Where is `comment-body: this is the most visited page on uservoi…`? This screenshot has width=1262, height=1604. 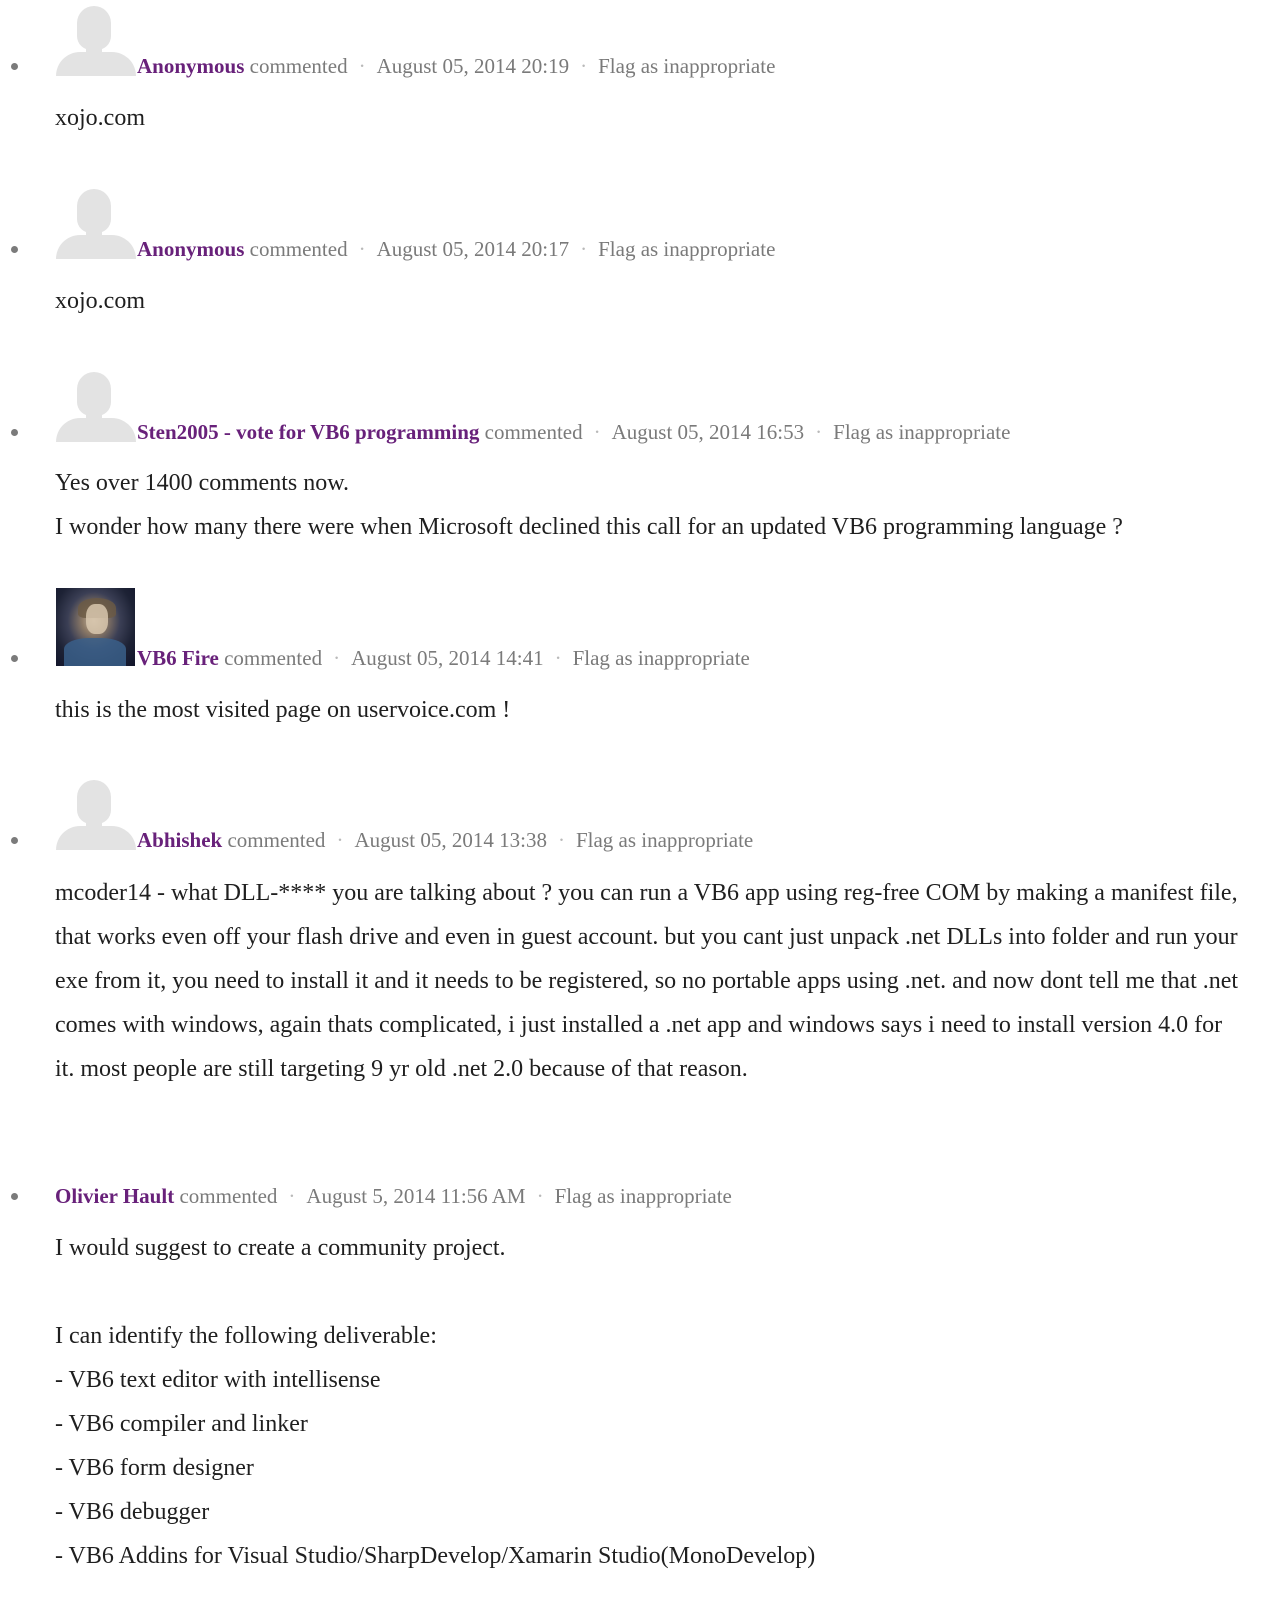
comment-body: this is the most visited page on uservoi… is located at coordinates (283, 710).